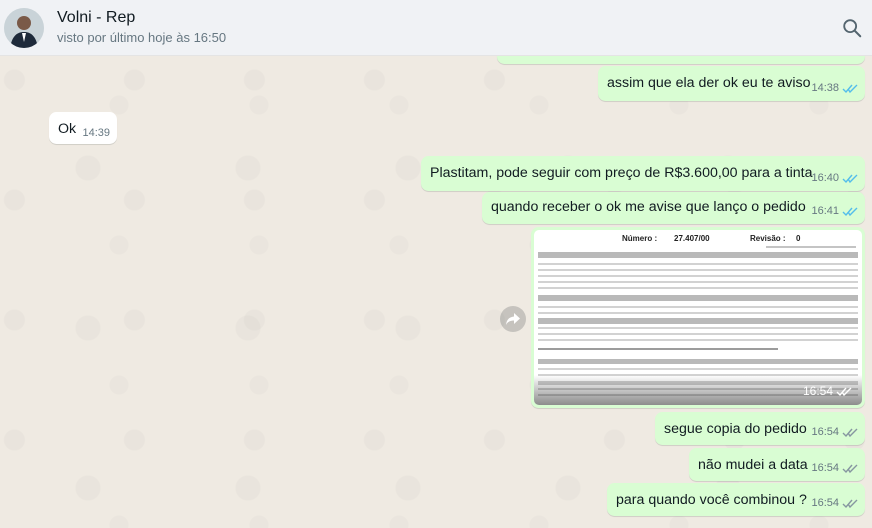 The height and width of the screenshot is (528, 872). I want to click on doc-numero-value: 27.407/00, so click(692, 238).